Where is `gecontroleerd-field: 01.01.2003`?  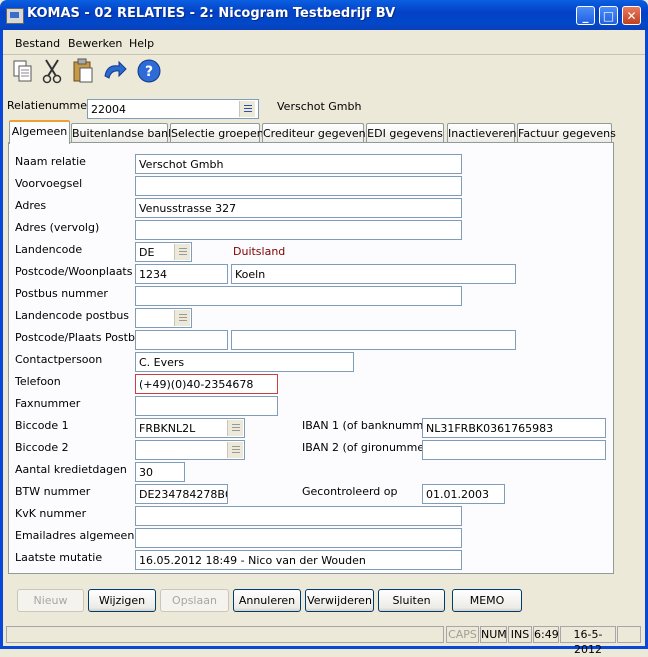
gecontroleerd-field: 01.01.2003 is located at coordinates (463, 494).